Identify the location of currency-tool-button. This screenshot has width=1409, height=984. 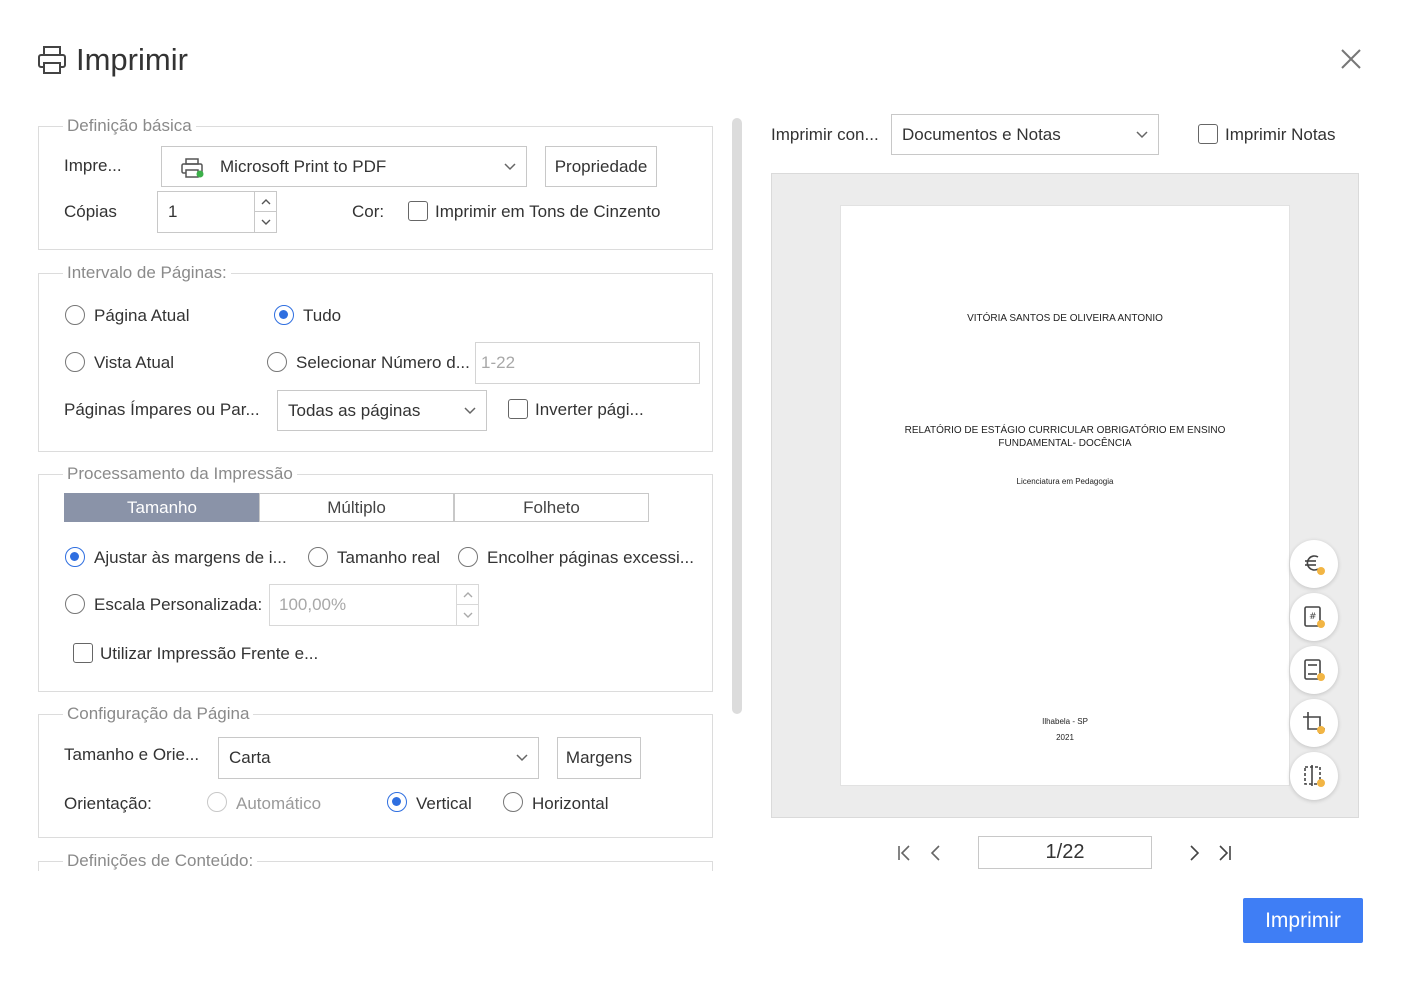
(1314, 564).